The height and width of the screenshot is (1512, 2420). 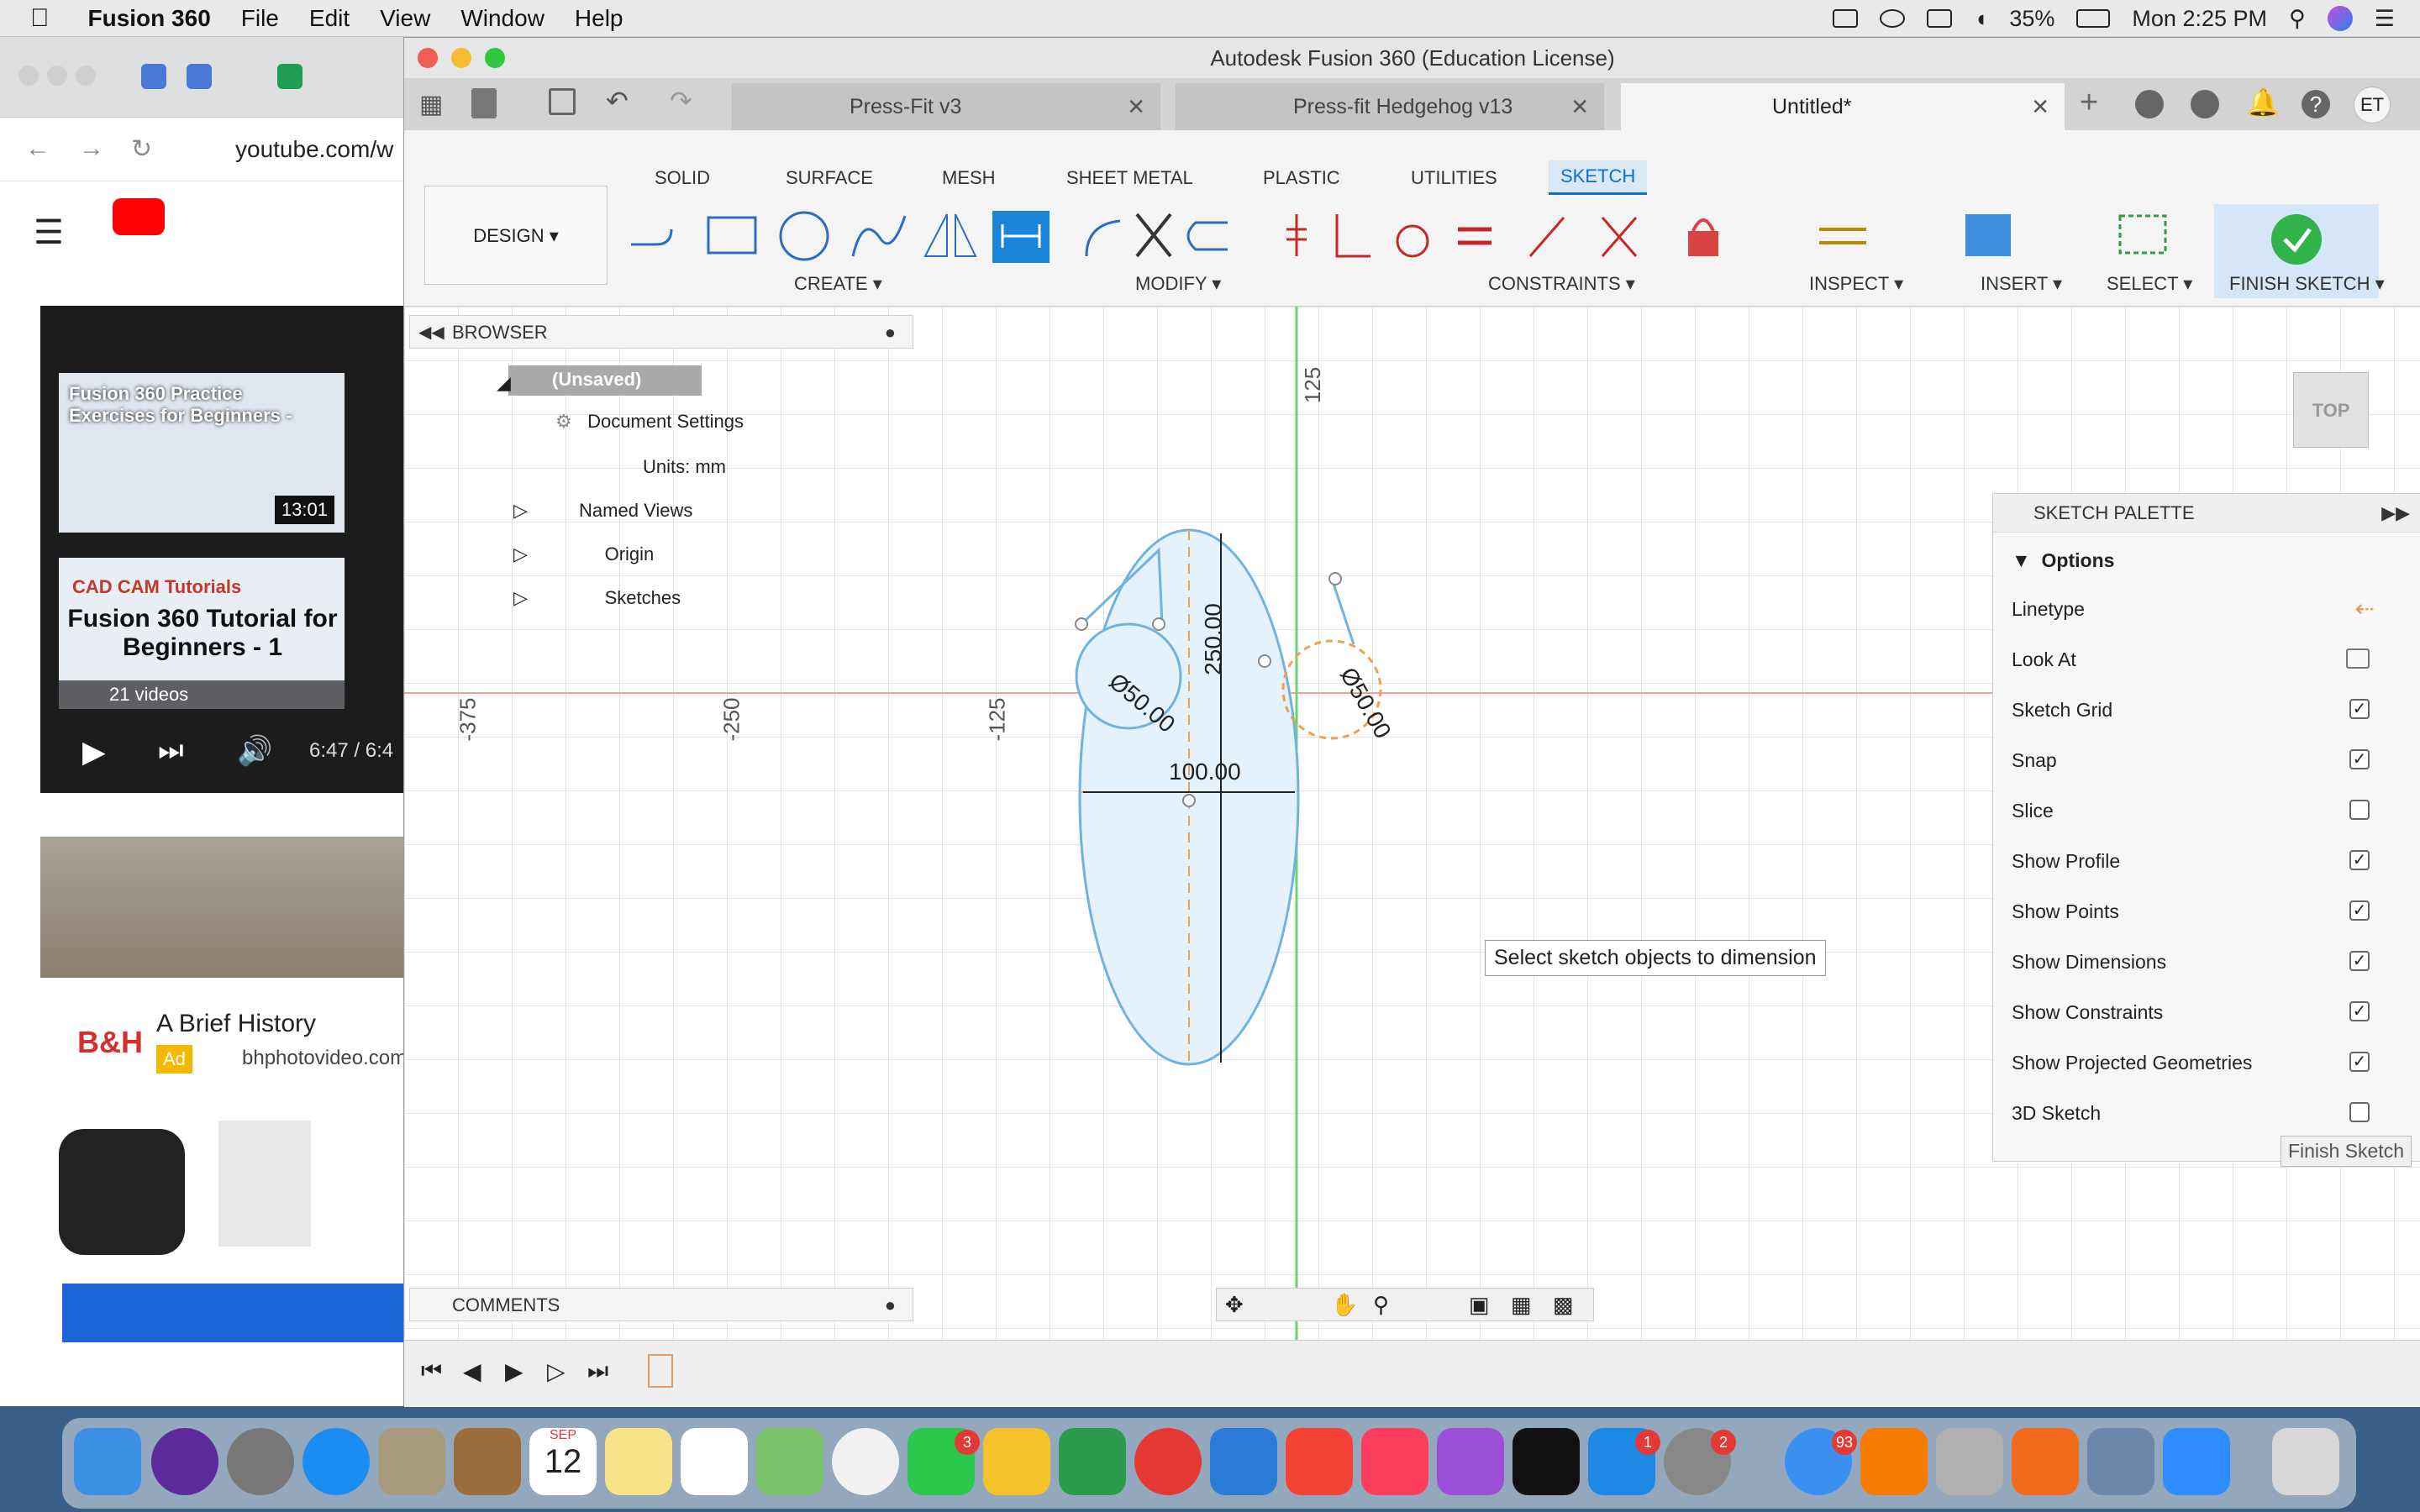 What do you see at coordinates (2395, 513) in the screenshot?
I see `palette-collapse-icon: ▶▶` at bounding box center [2395, 513].